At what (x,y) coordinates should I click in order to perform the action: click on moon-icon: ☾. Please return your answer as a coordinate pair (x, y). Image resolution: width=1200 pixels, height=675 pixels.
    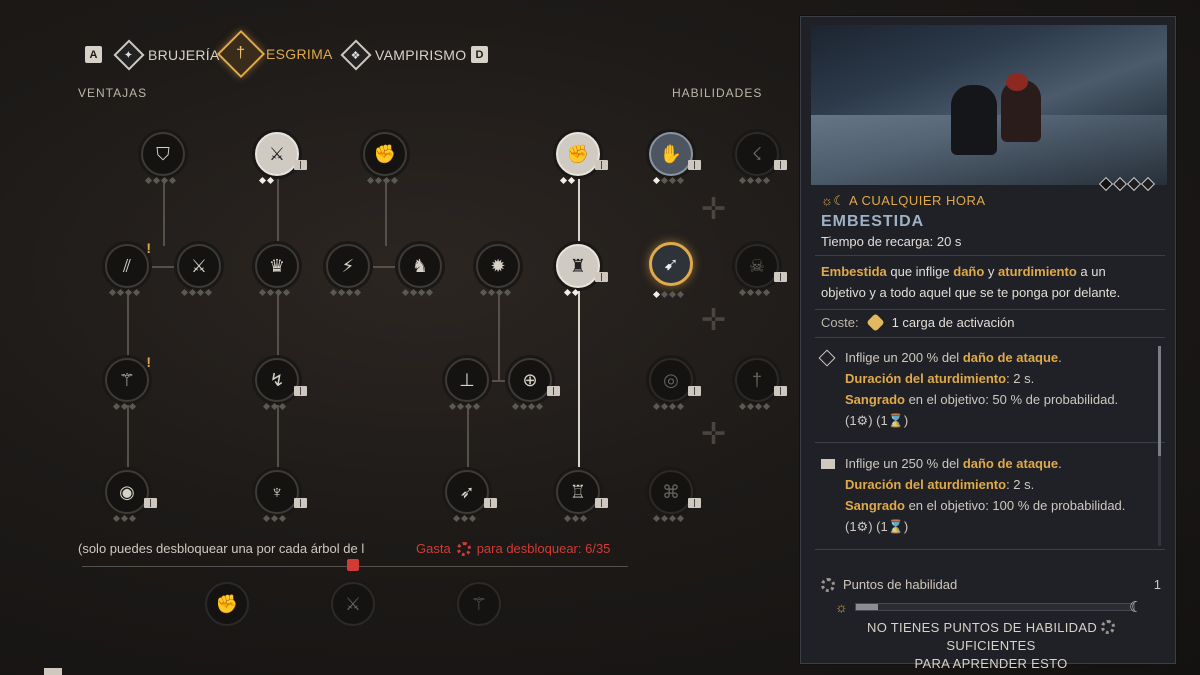
    Looking at the image, I should click on (1136, 607).